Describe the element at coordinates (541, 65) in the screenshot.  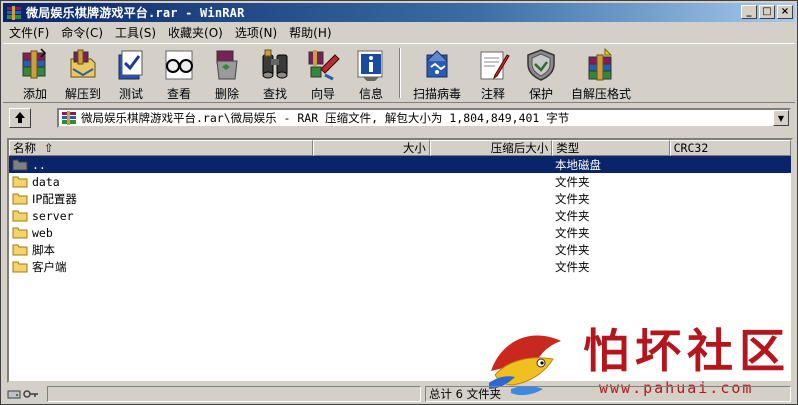
I see `protect-icon` at that location.